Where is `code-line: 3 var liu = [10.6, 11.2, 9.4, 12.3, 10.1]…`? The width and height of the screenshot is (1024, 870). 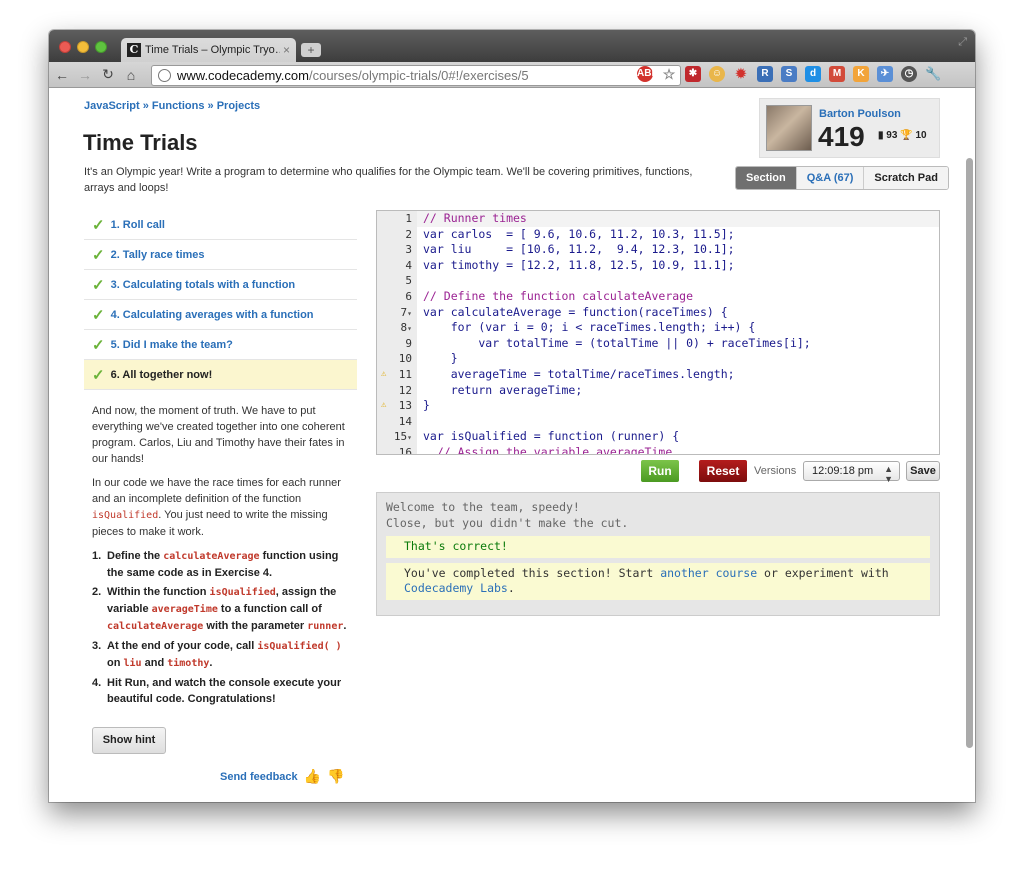
code-line: 3 var liu = [10.6, 11.2, 9.4, 12.3, 10.1]… is located at coordinates (658, 250).